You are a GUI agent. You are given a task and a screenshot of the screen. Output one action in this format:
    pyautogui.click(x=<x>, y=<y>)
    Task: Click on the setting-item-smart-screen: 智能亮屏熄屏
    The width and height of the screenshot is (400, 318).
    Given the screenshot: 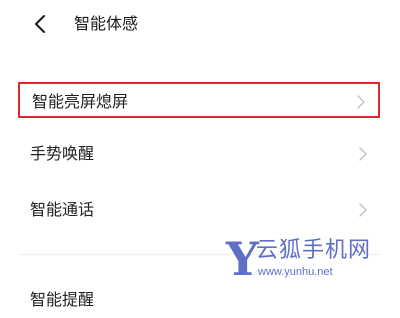 What is the action you would take?
    pyautogui.click(x=199, y=100)
    